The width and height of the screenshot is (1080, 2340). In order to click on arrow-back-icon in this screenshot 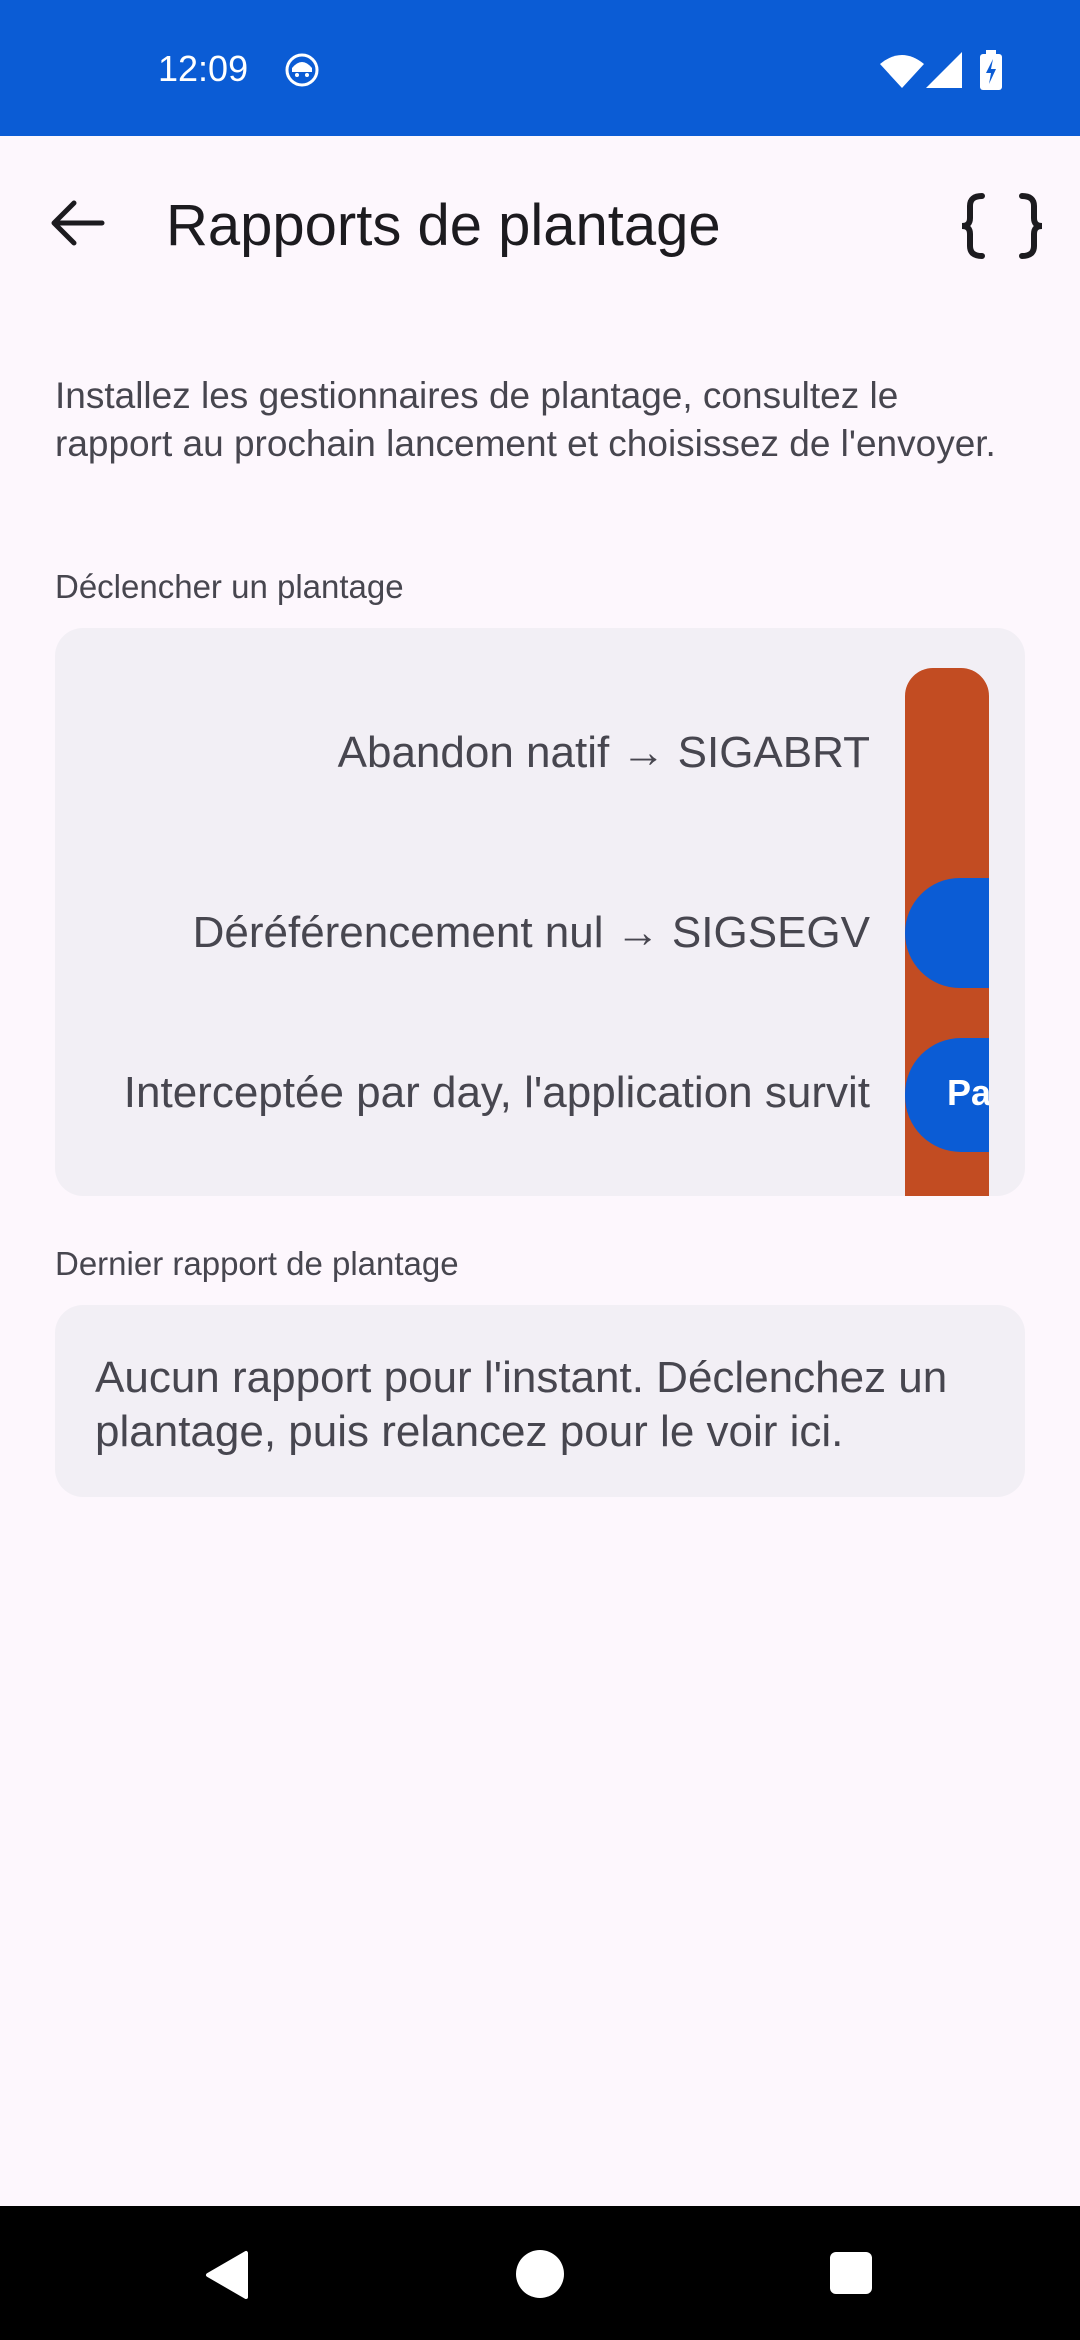, I will do `click(78, 223)`.